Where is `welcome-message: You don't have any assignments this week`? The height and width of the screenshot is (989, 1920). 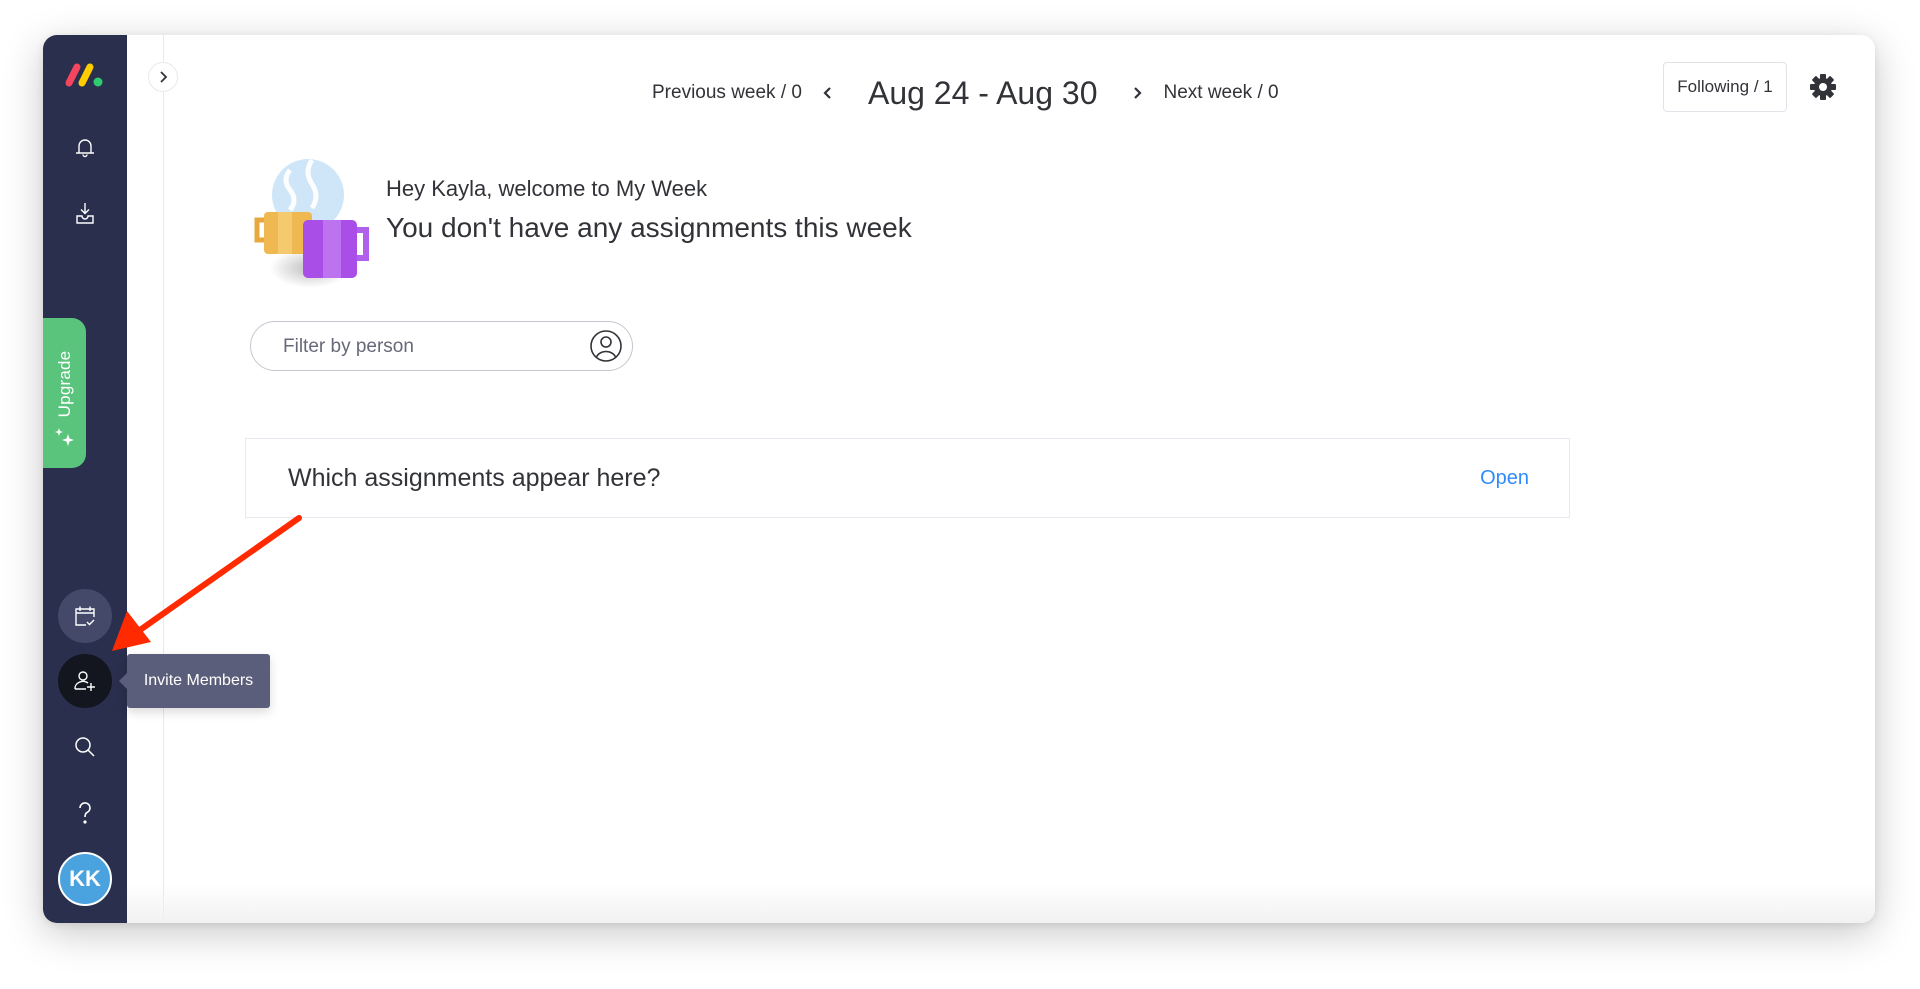
welcome-message: You don't have any assignments this week is located at coordinates (649, 227).